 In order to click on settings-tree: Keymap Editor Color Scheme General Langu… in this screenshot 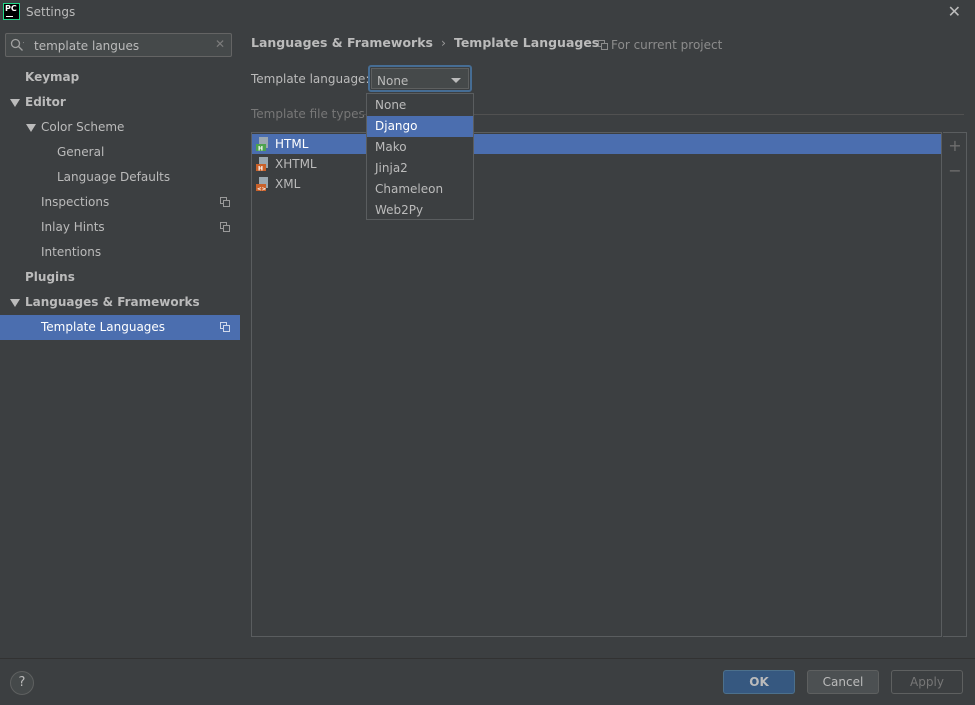, I will do `click(120, 202)`.